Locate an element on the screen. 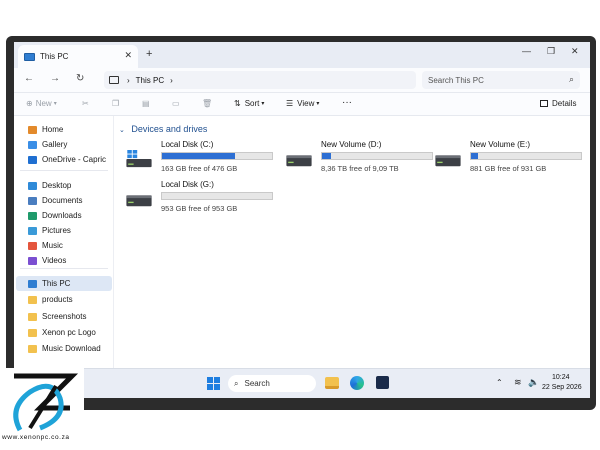  delete-icon: 🗑 is located at coordinates (207, 103).